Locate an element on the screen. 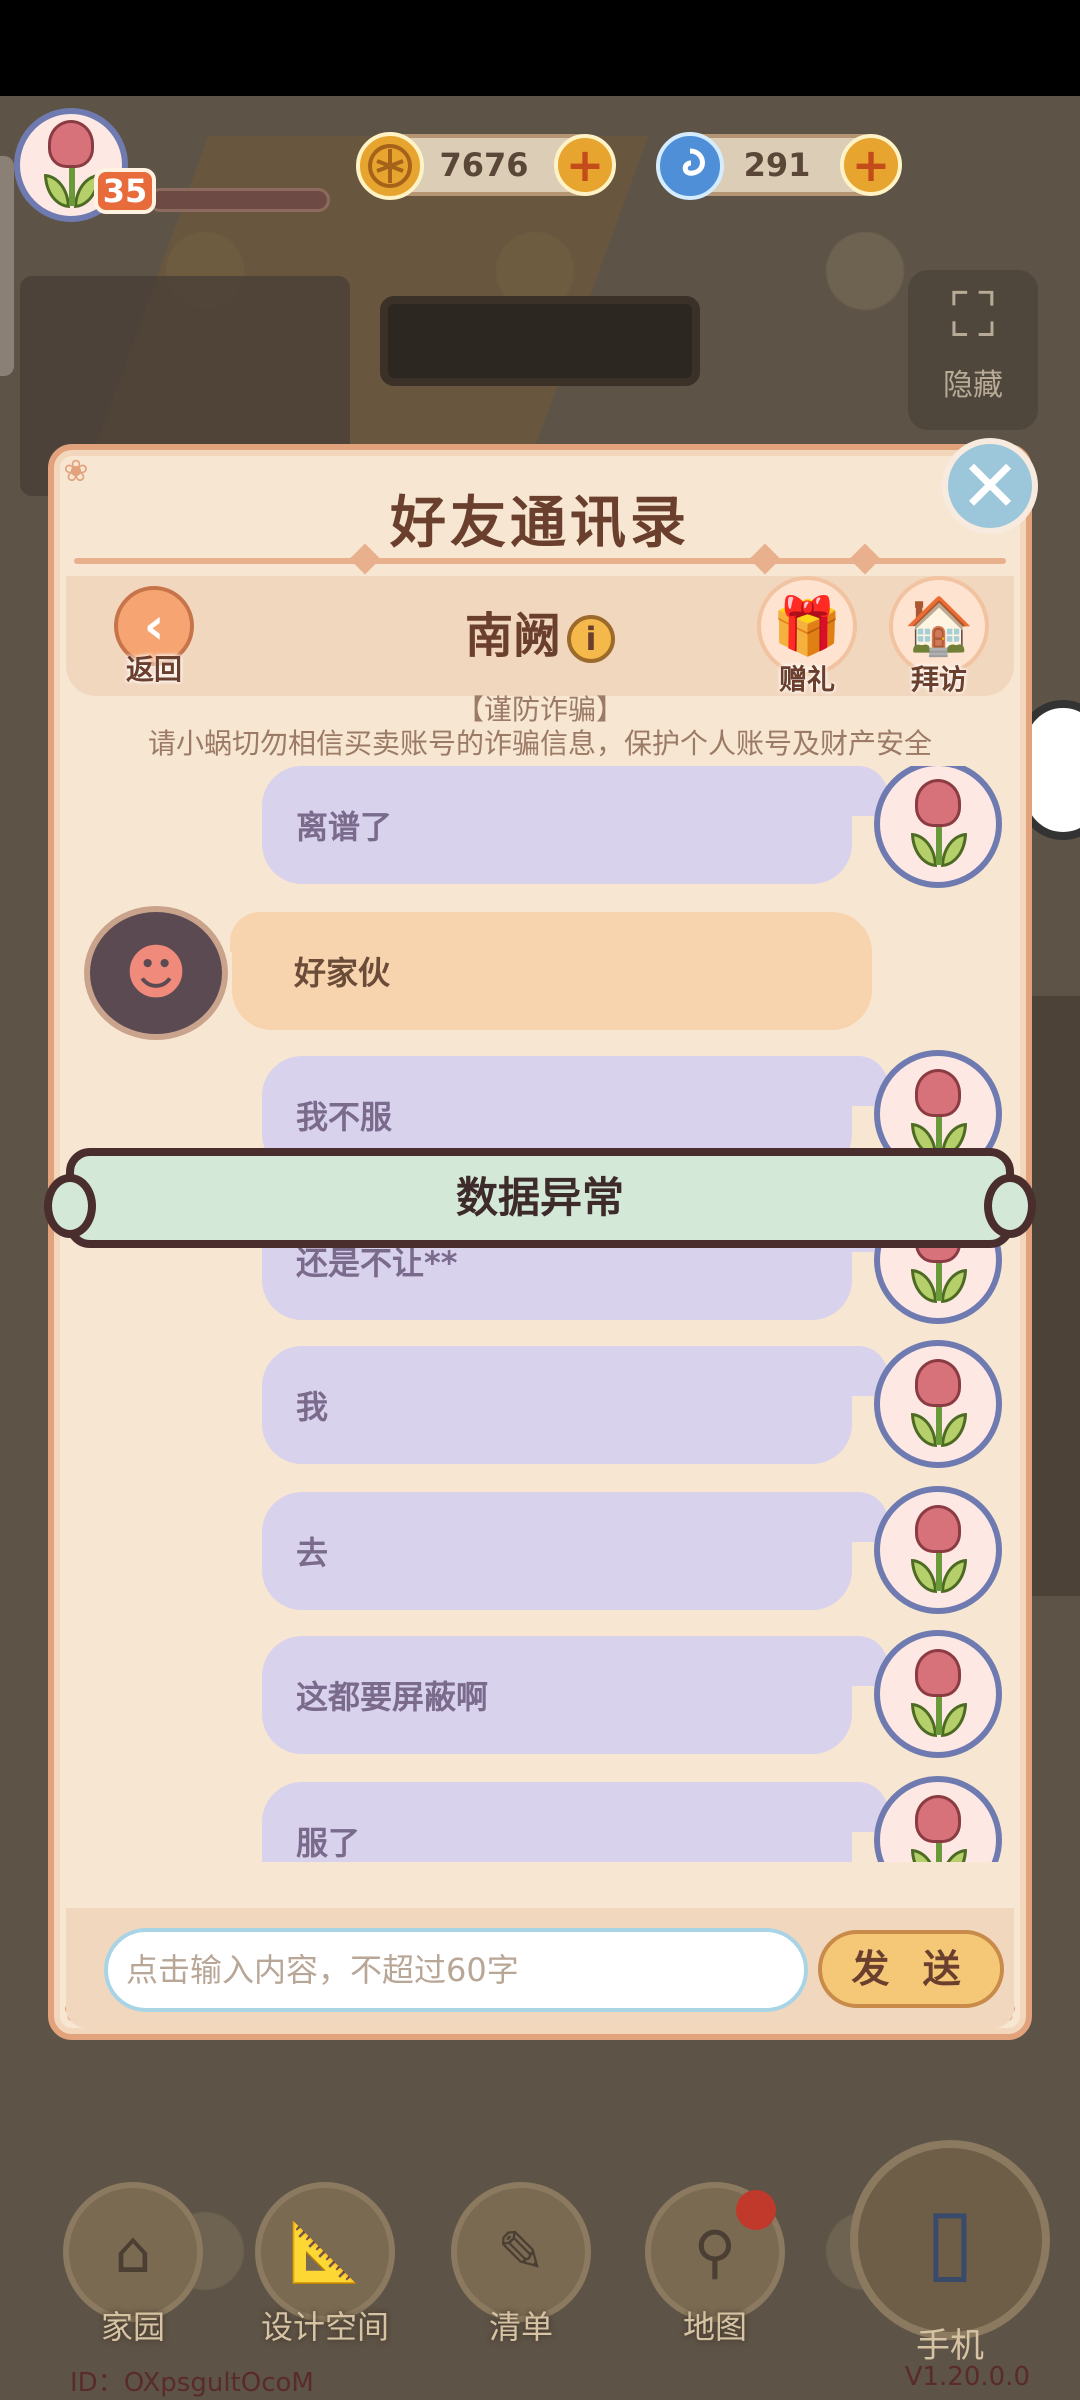  gem-amount: 291 is located at coordinates (777, 165).